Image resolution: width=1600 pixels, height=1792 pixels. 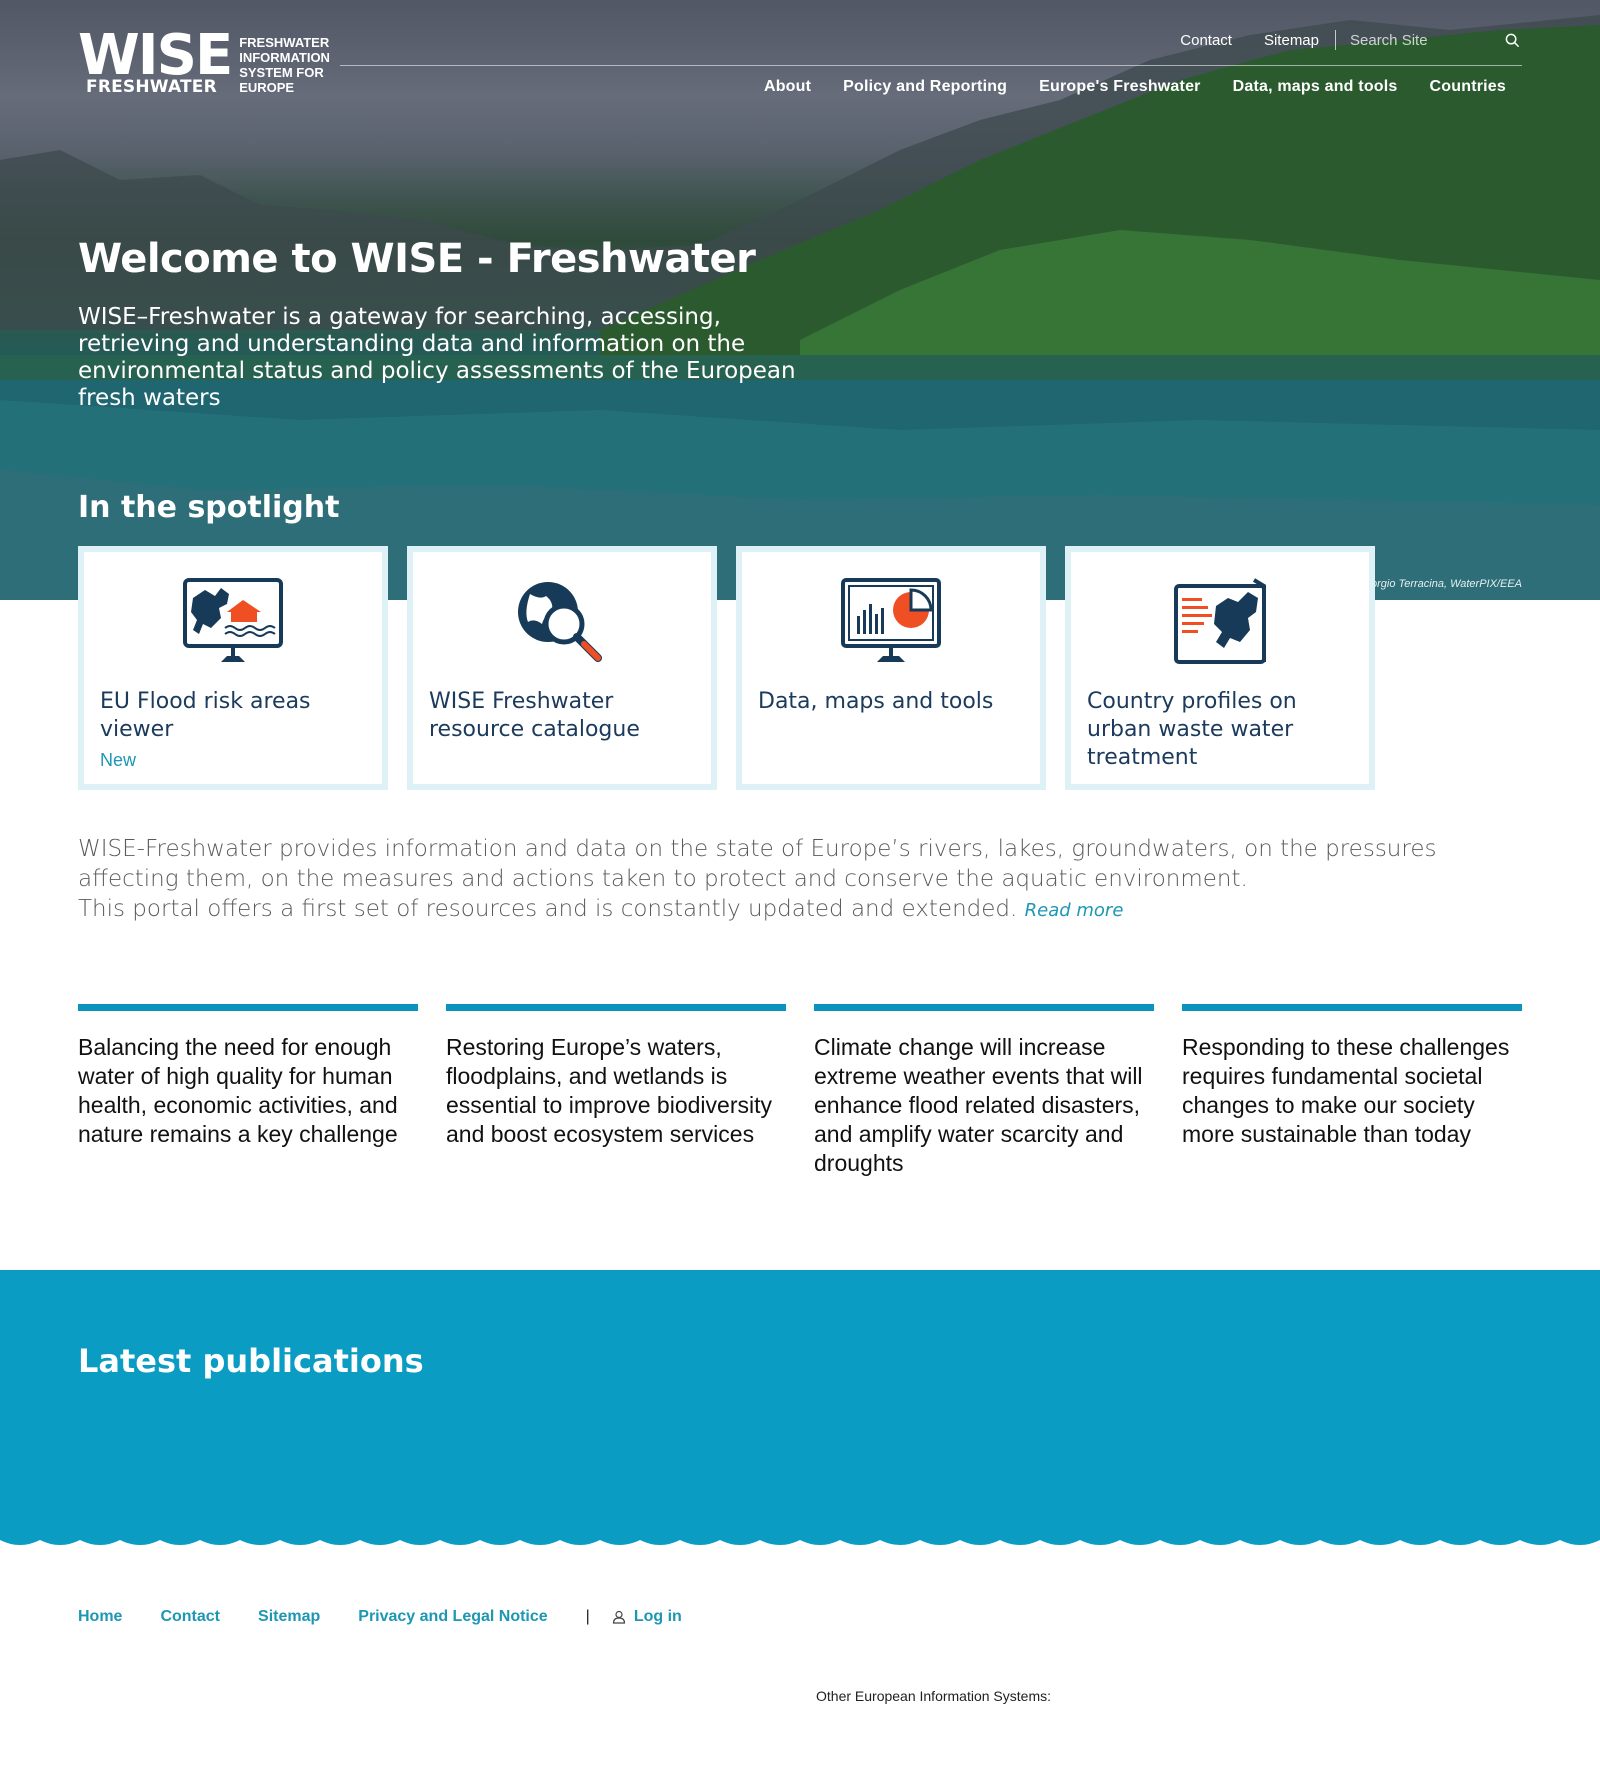 What do you see at coordinates (1074, 910) in the screenshot?
I see `read-more-link: Read more` at bounding box center [1074, 910].